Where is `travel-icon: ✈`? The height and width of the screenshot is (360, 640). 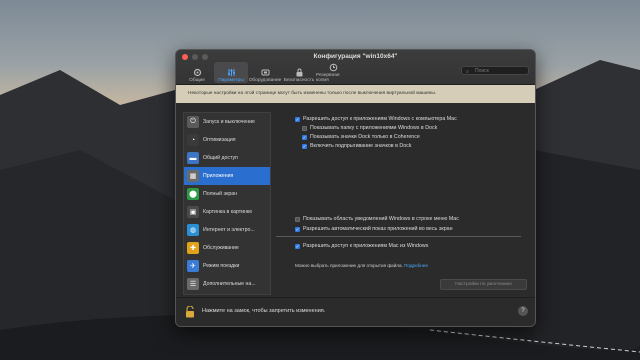 travel-icon: ✈ is located at coordinates (193, 266).